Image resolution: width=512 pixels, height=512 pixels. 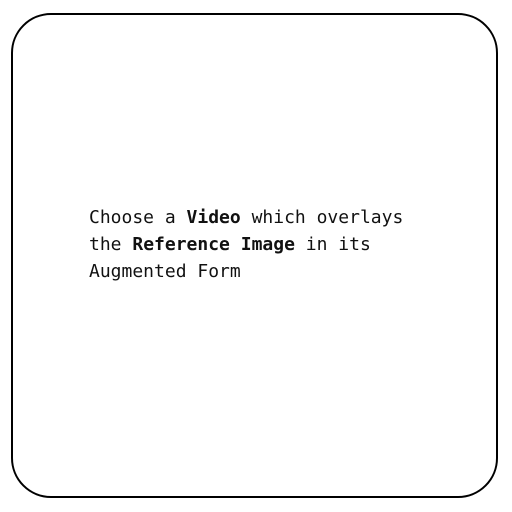 I want to click on instruction-text-line2-post: in its, so click(x=332, y=244).